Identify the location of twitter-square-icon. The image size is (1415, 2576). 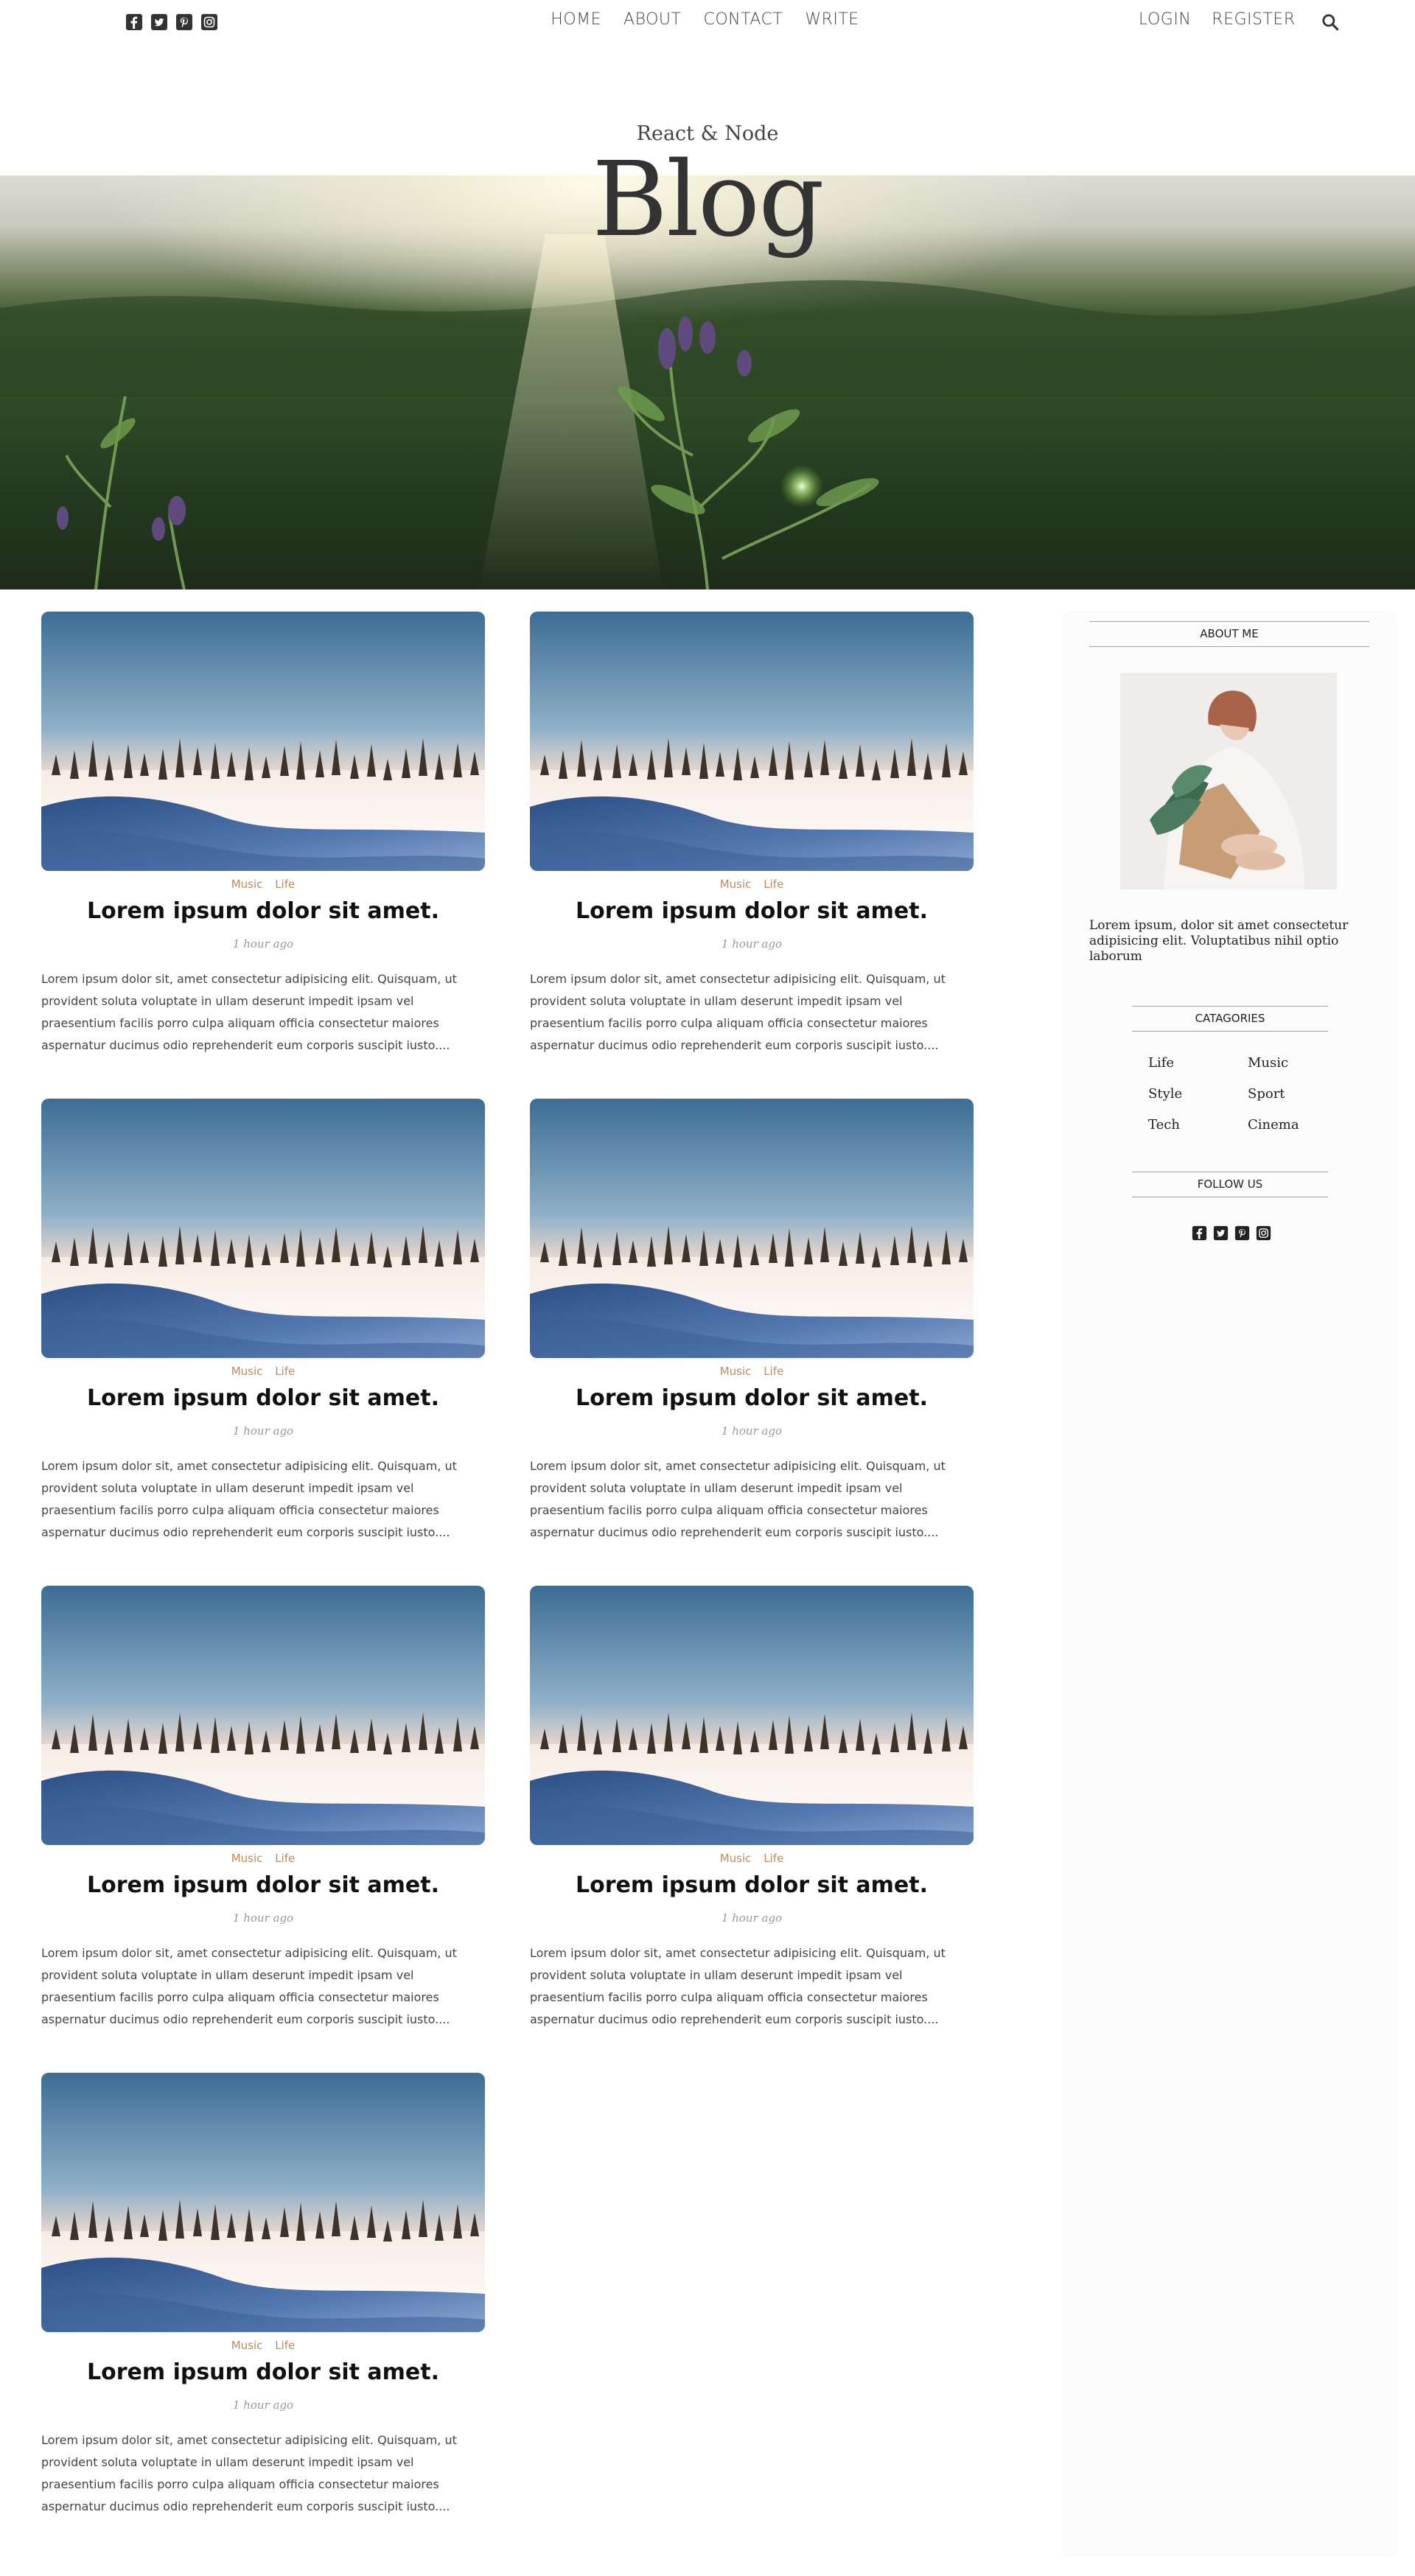
(1221, 1233).